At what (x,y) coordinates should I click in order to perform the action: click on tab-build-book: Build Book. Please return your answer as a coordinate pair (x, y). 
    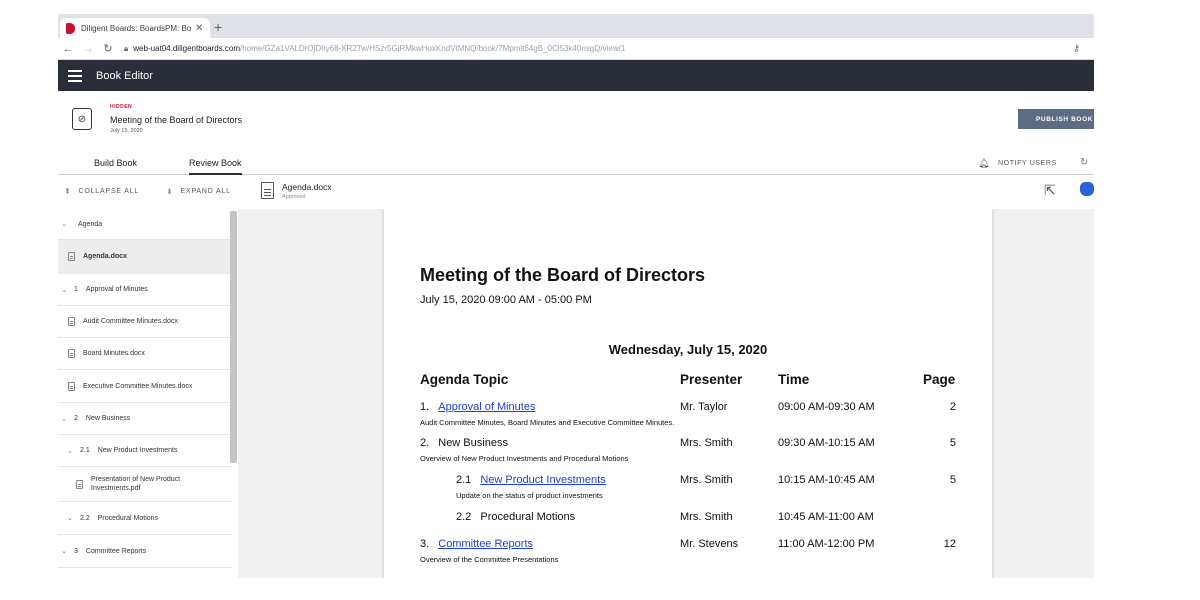
    Looking at the image, I should click on (115, 165).